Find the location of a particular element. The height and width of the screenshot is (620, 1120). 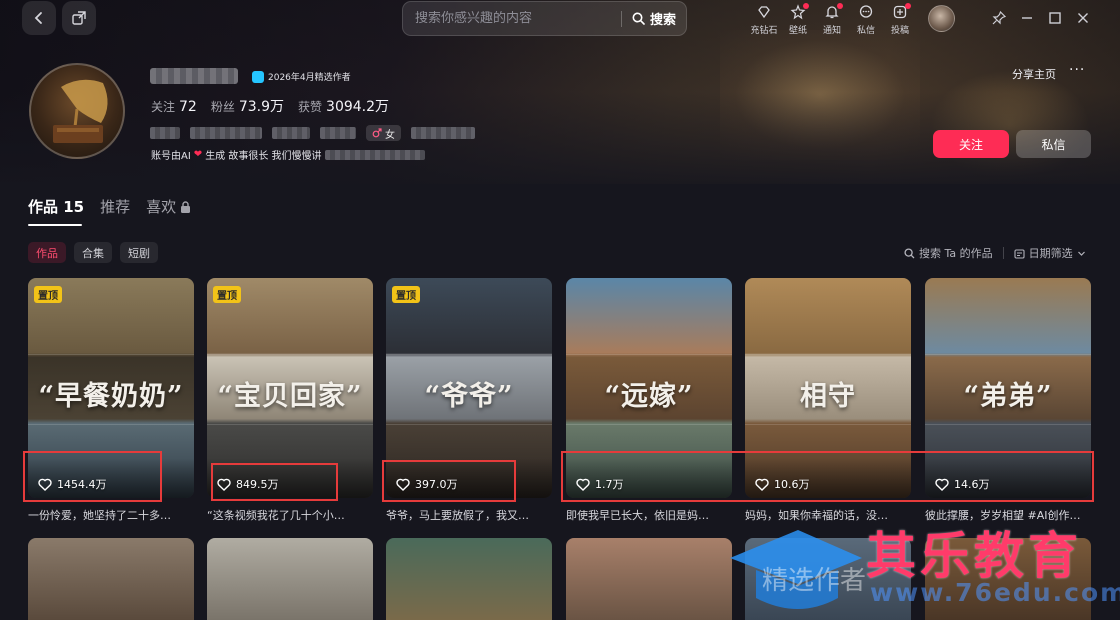

toolbar-messages: 私信 is located at coordinates (866, 19).